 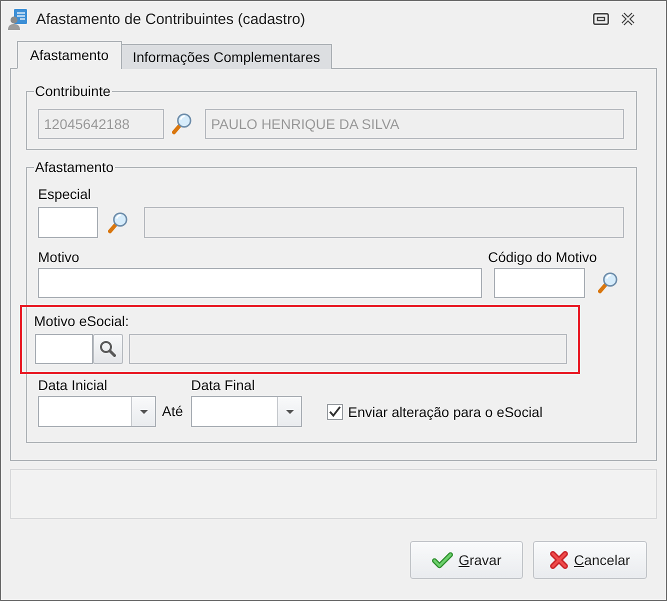 I want to click on window-title: Afastamento de Contribuintes (cadastro), so click(x=171, y=19).